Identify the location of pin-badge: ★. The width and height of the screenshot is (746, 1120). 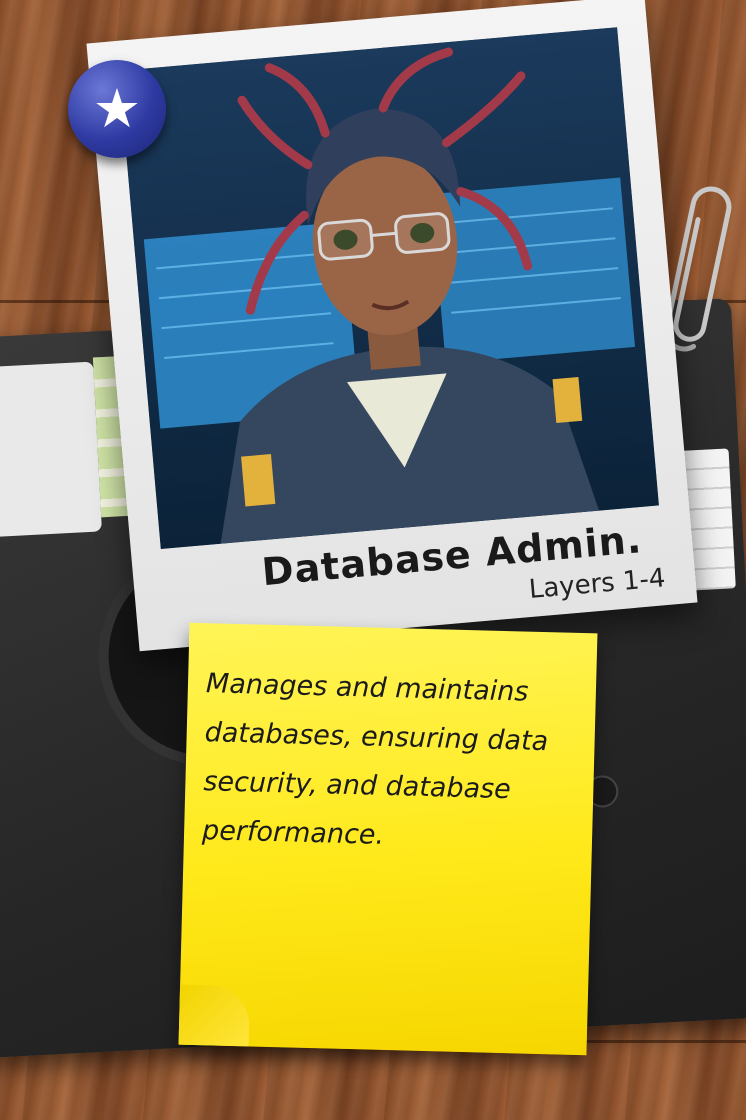
(117, 109).